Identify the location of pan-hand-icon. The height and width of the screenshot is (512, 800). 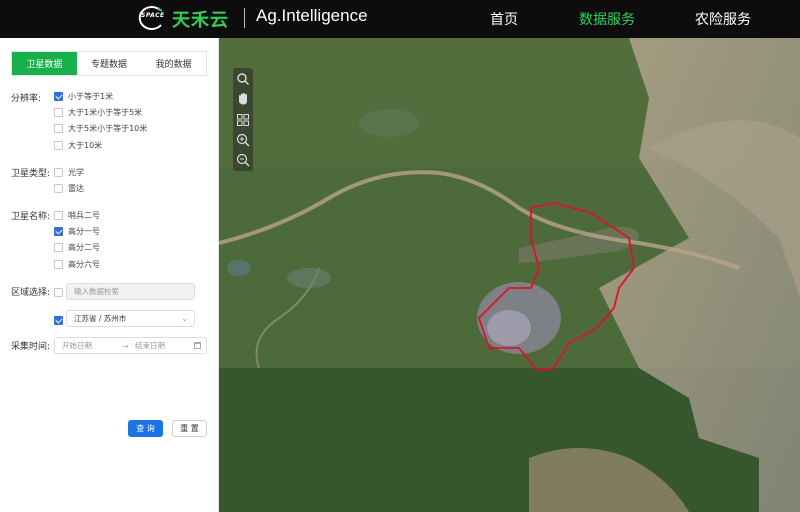
(243, 99).